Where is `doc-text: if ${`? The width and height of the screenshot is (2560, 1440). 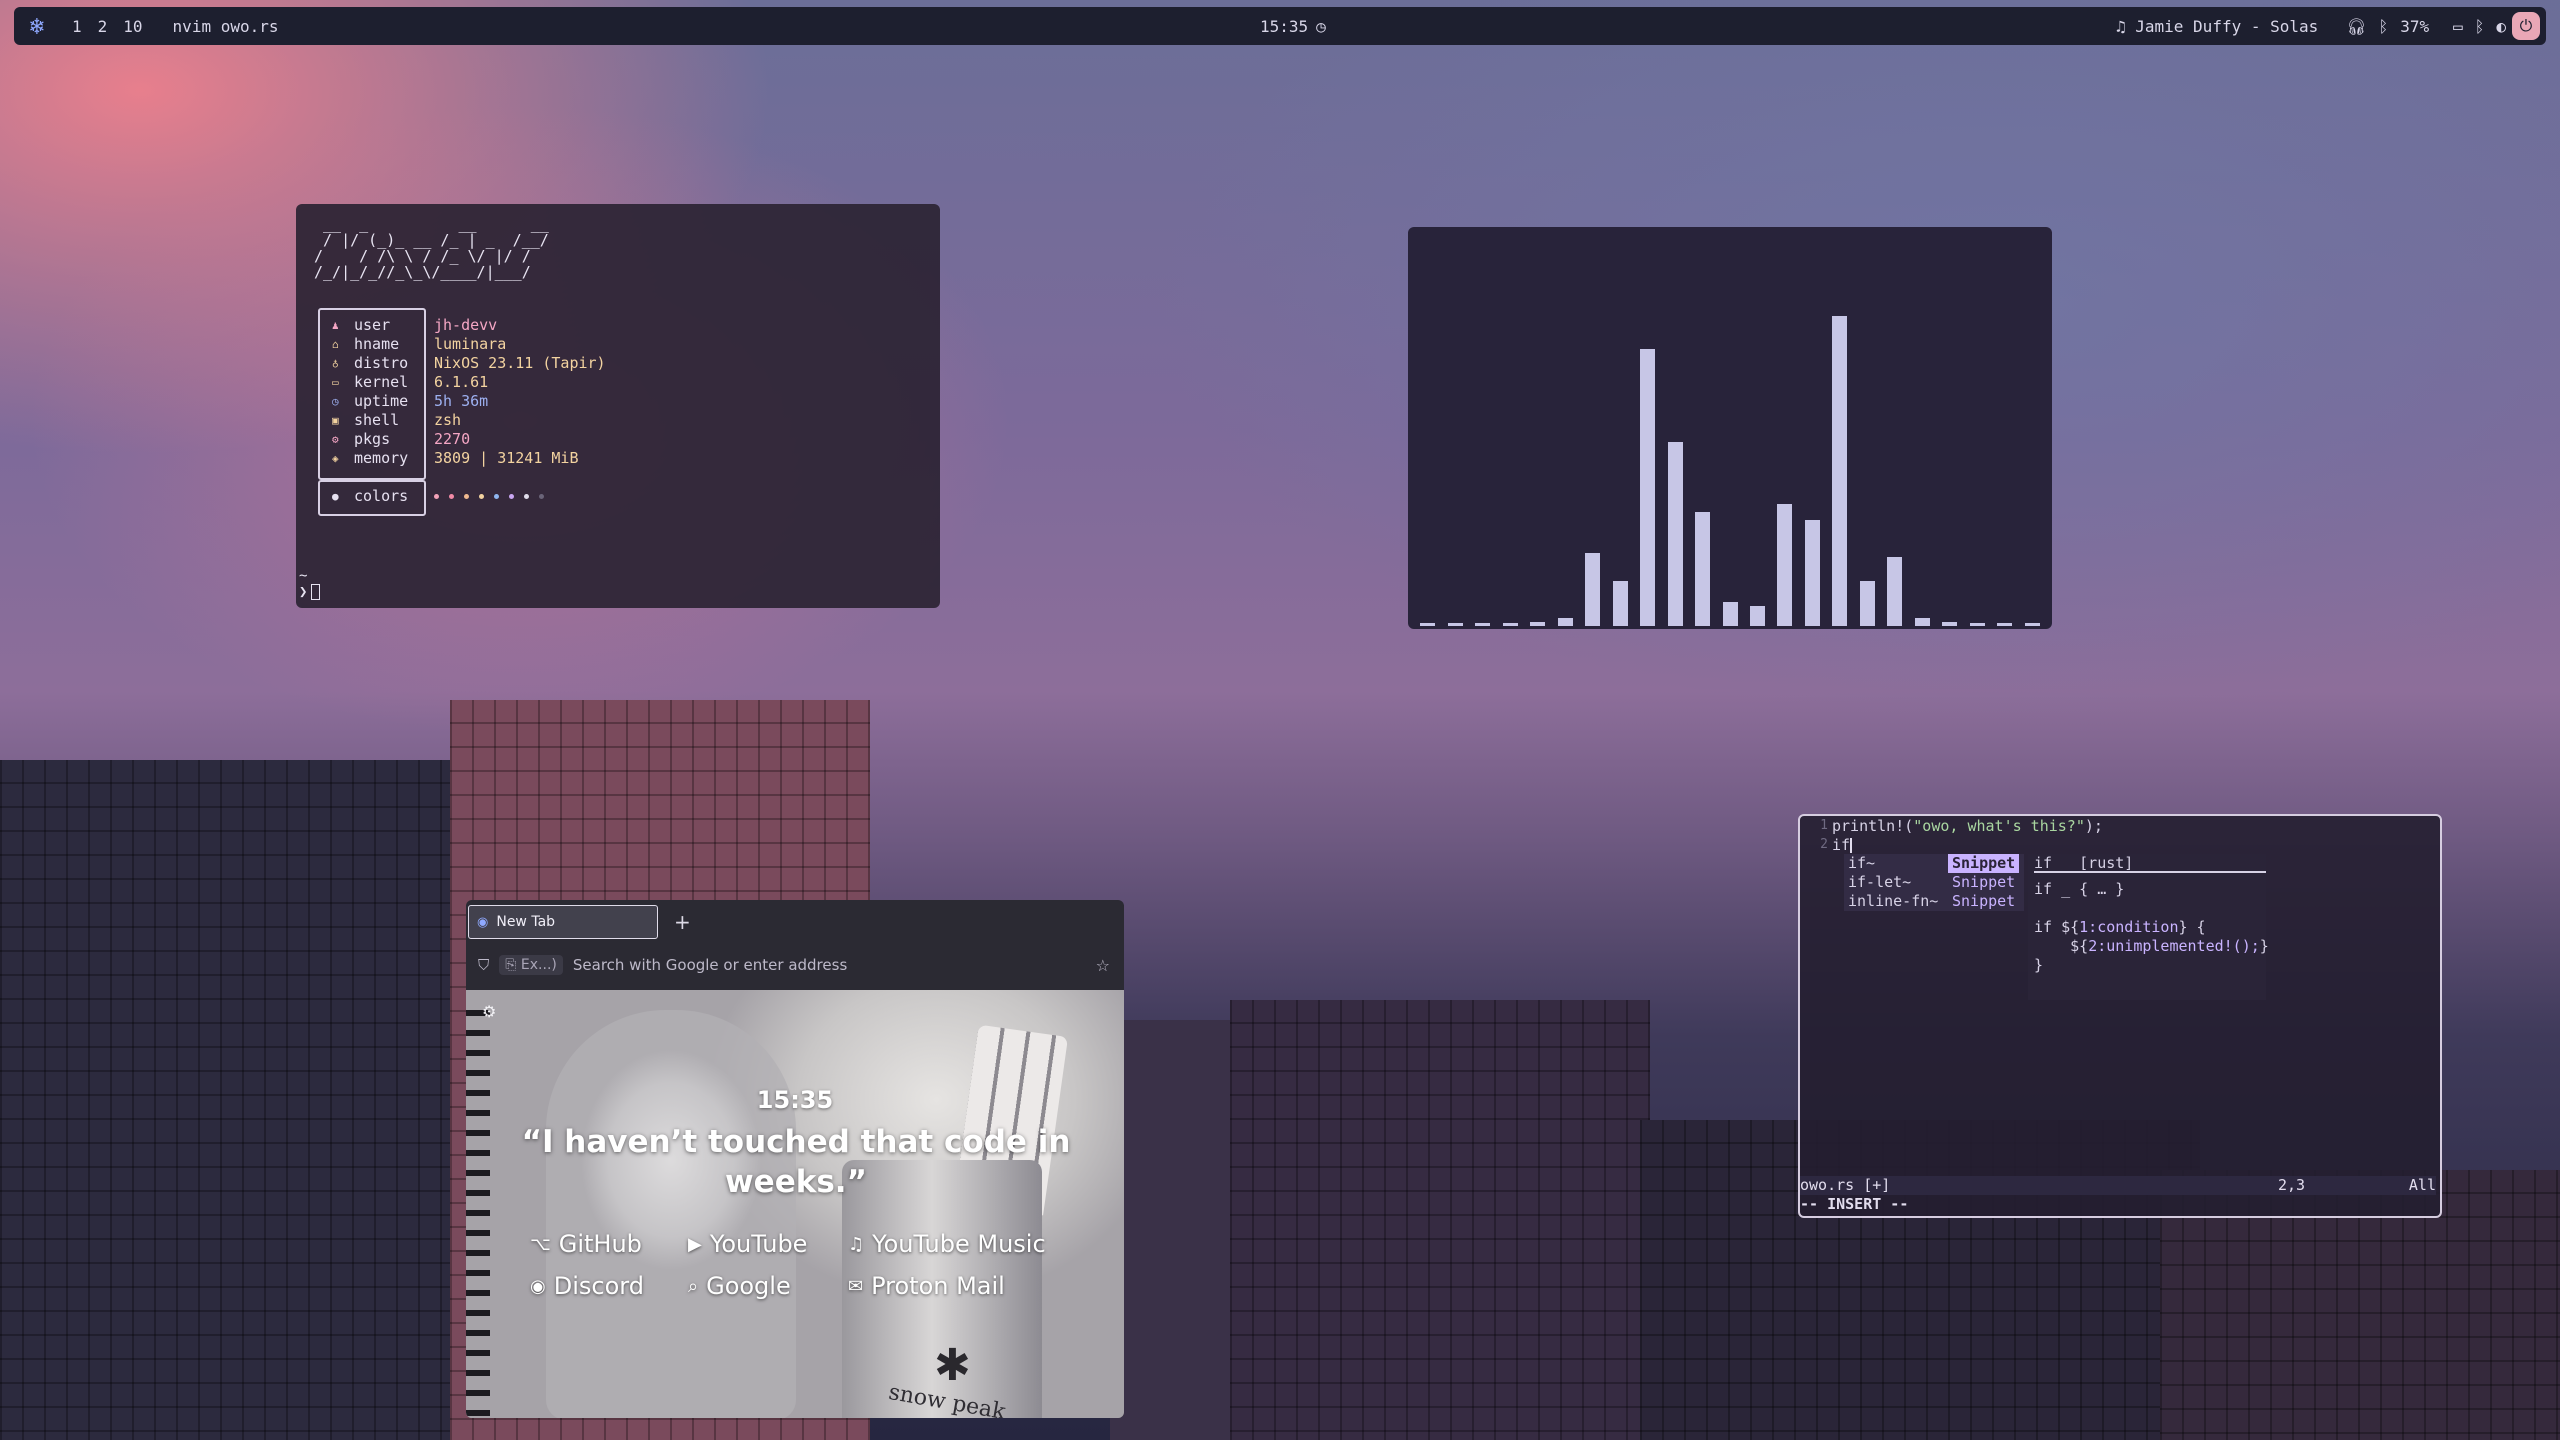
doc-text: if ${ is located at coordinates (2057, 927).